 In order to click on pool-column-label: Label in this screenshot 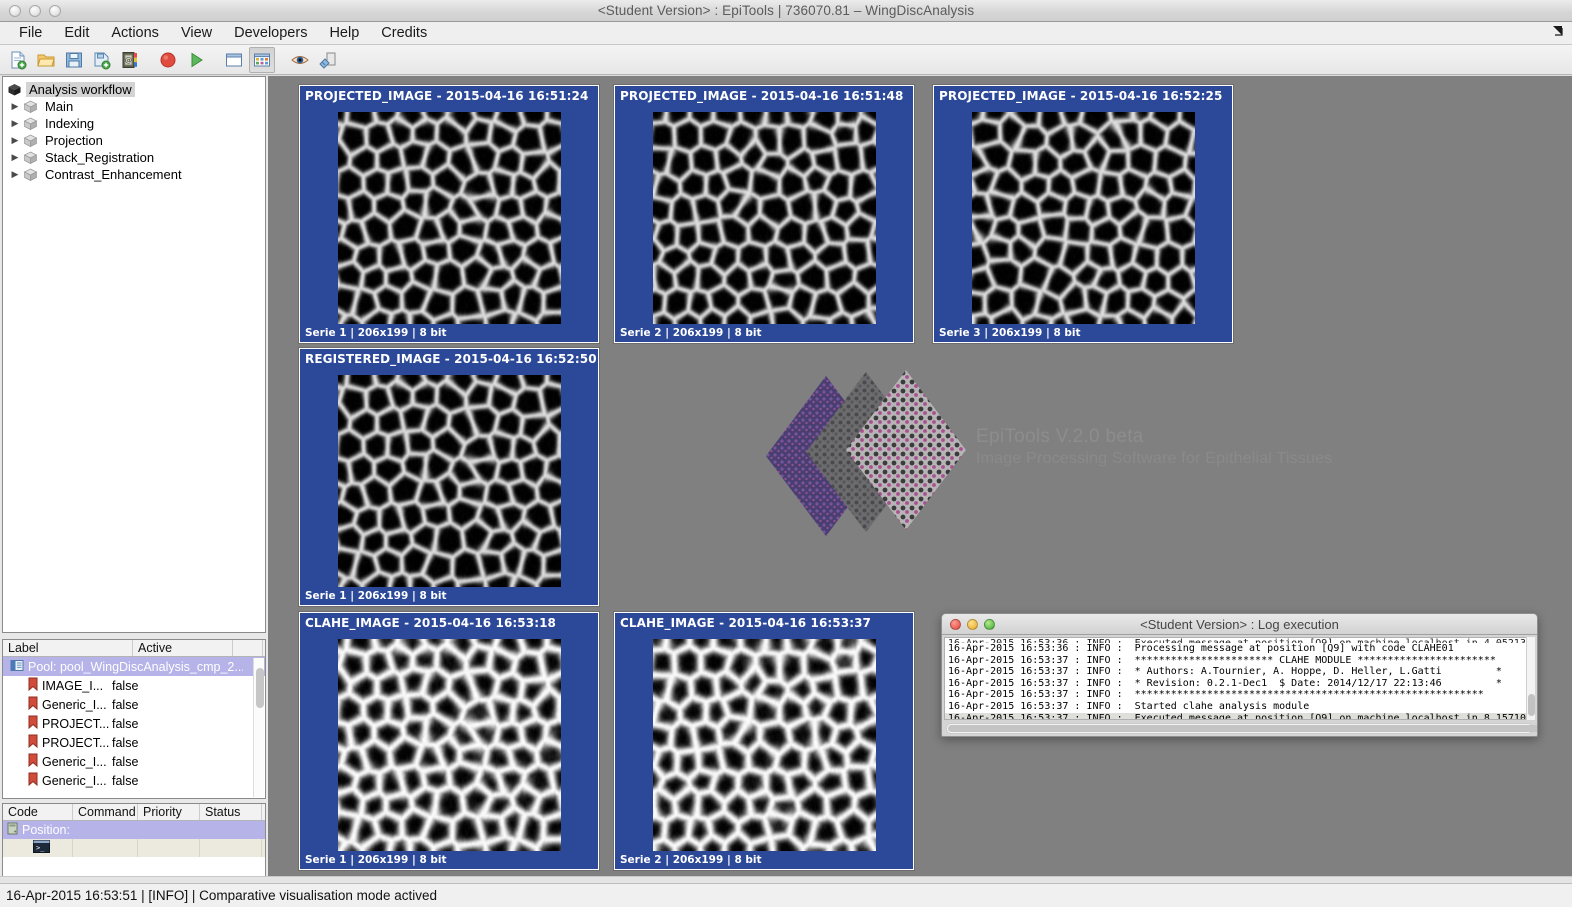, I will do `click(68, 648)`.